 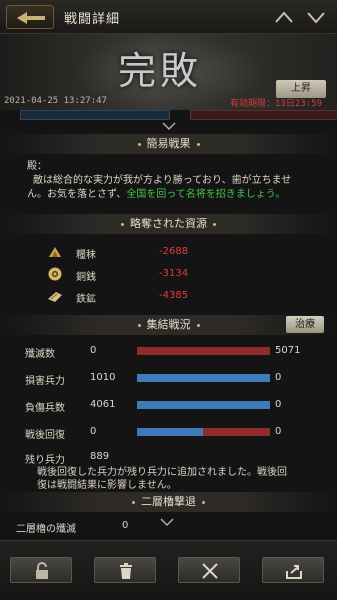 I want to click on bottom-toolbar, so click(x=168, y=570).